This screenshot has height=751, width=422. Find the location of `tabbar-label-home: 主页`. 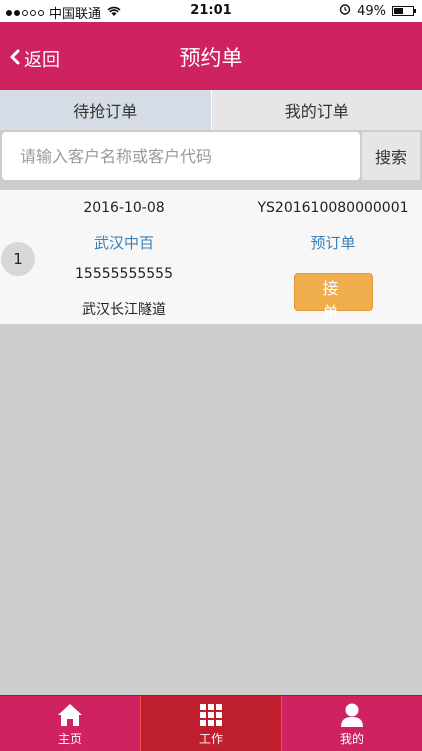

tabbar-label-home: 主页 is located at coordinates (70, 738).